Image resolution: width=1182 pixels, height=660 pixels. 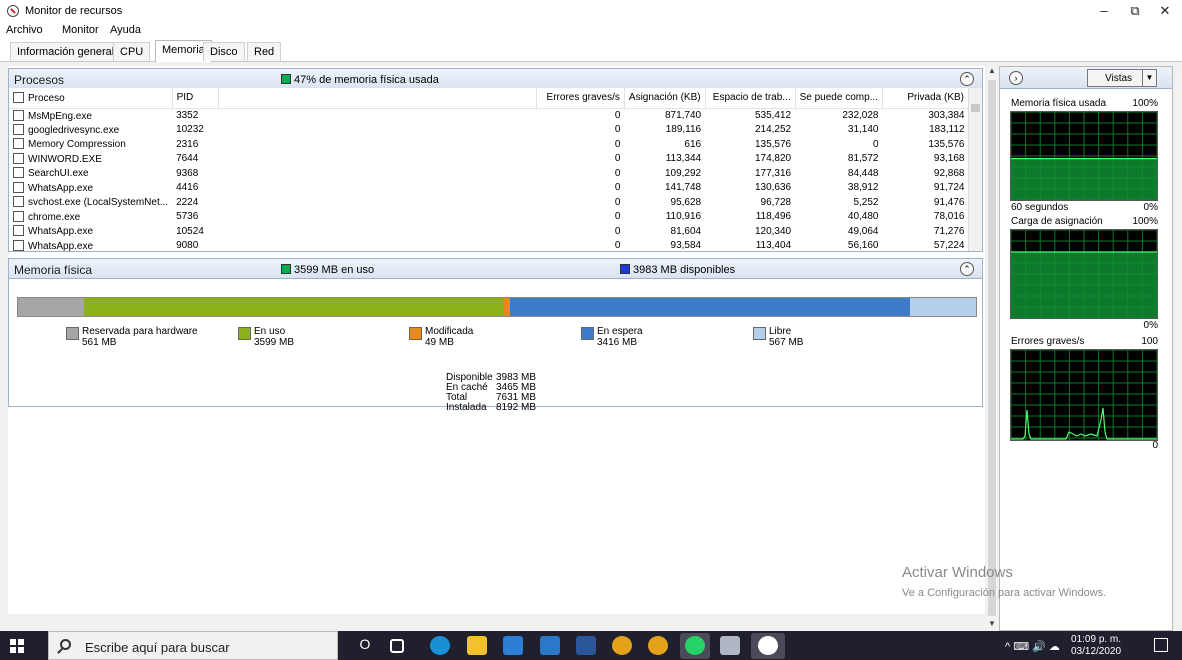 What do you see at coordinates (65, 644) in the screenshot?
I see `search-icon` at bounding box center [65, 644].